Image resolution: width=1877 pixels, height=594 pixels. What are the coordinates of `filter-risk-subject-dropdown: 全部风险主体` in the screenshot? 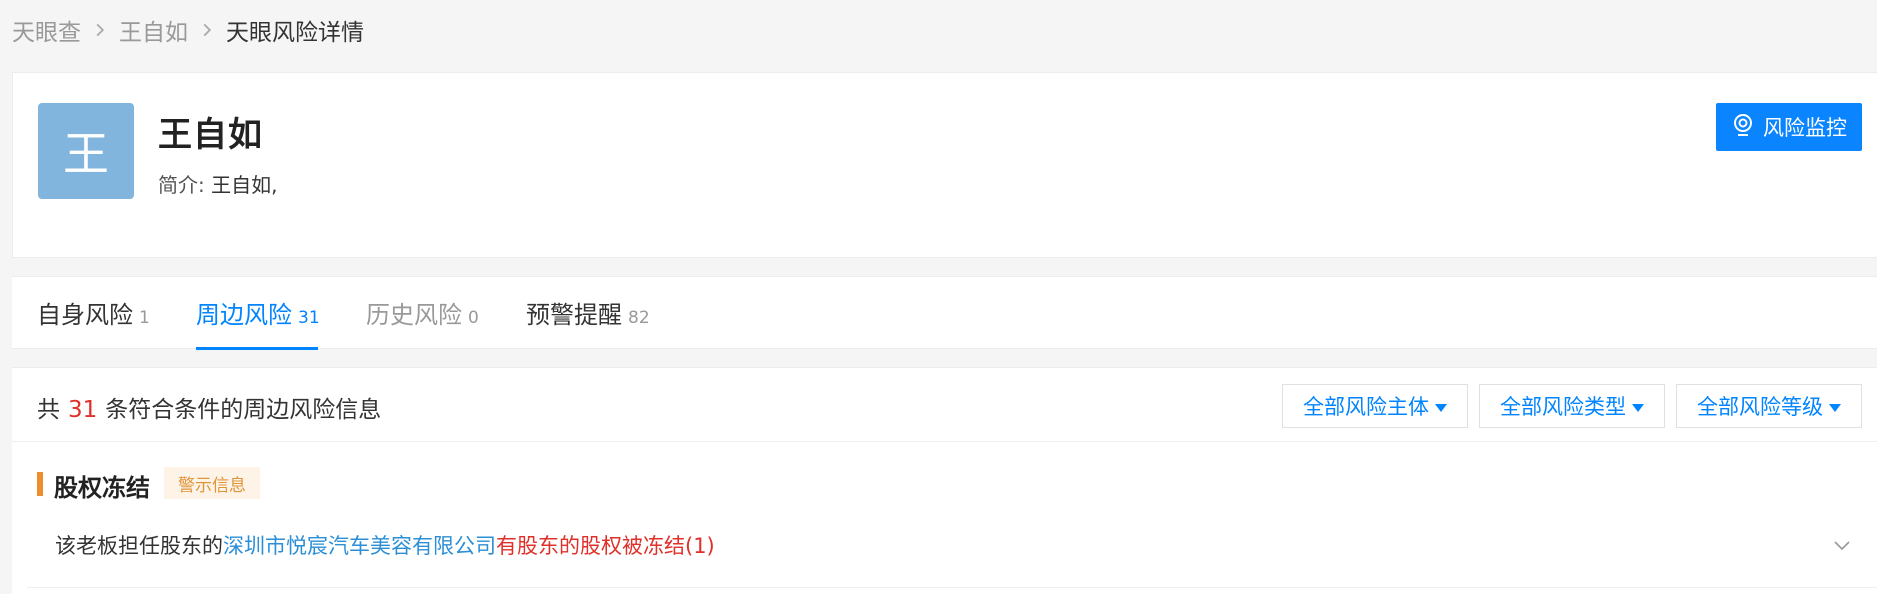 It's located at (1375, 406).